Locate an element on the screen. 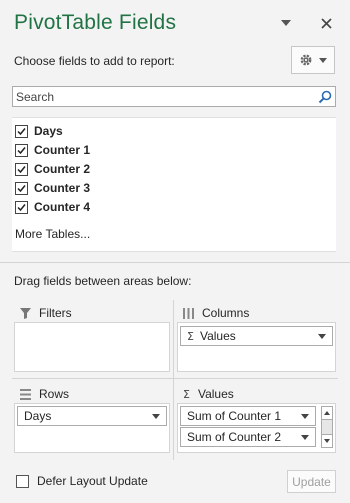 This screenshot has width=350, height=503. columns-field-label: Values is located at coordinates (217, 336).